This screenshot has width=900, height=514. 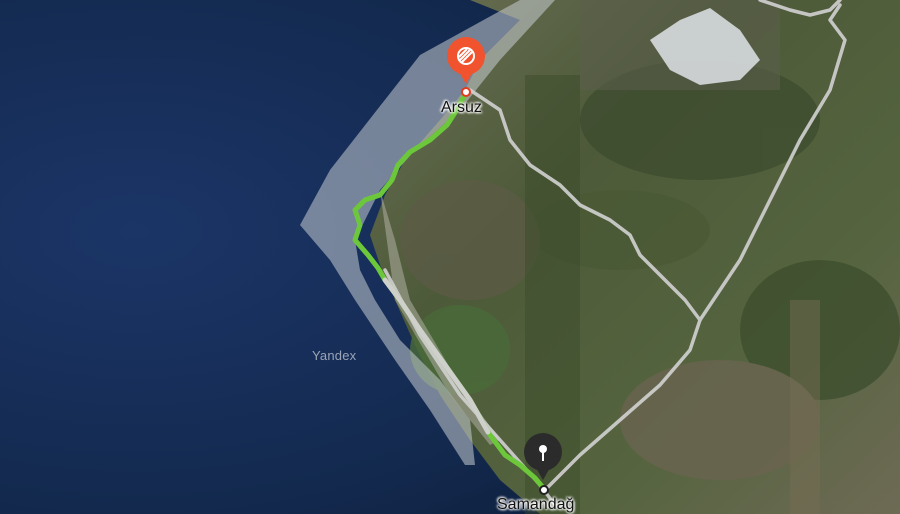 What do you see at coordinates (461, 107) in the screenshot?
I see `start-location-label: Arsuz` at bounding box center [461, 107].